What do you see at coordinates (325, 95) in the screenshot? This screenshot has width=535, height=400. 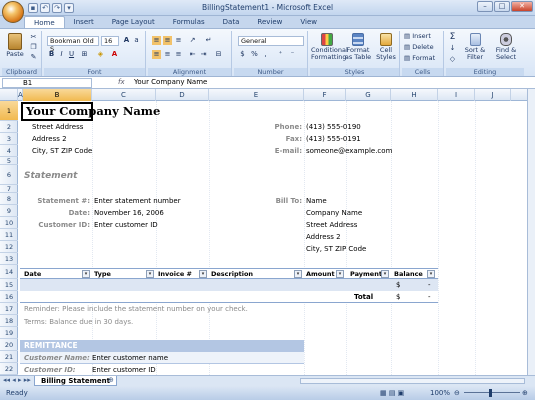 I see `column-header-f: F` at bounding box center [325, 95].